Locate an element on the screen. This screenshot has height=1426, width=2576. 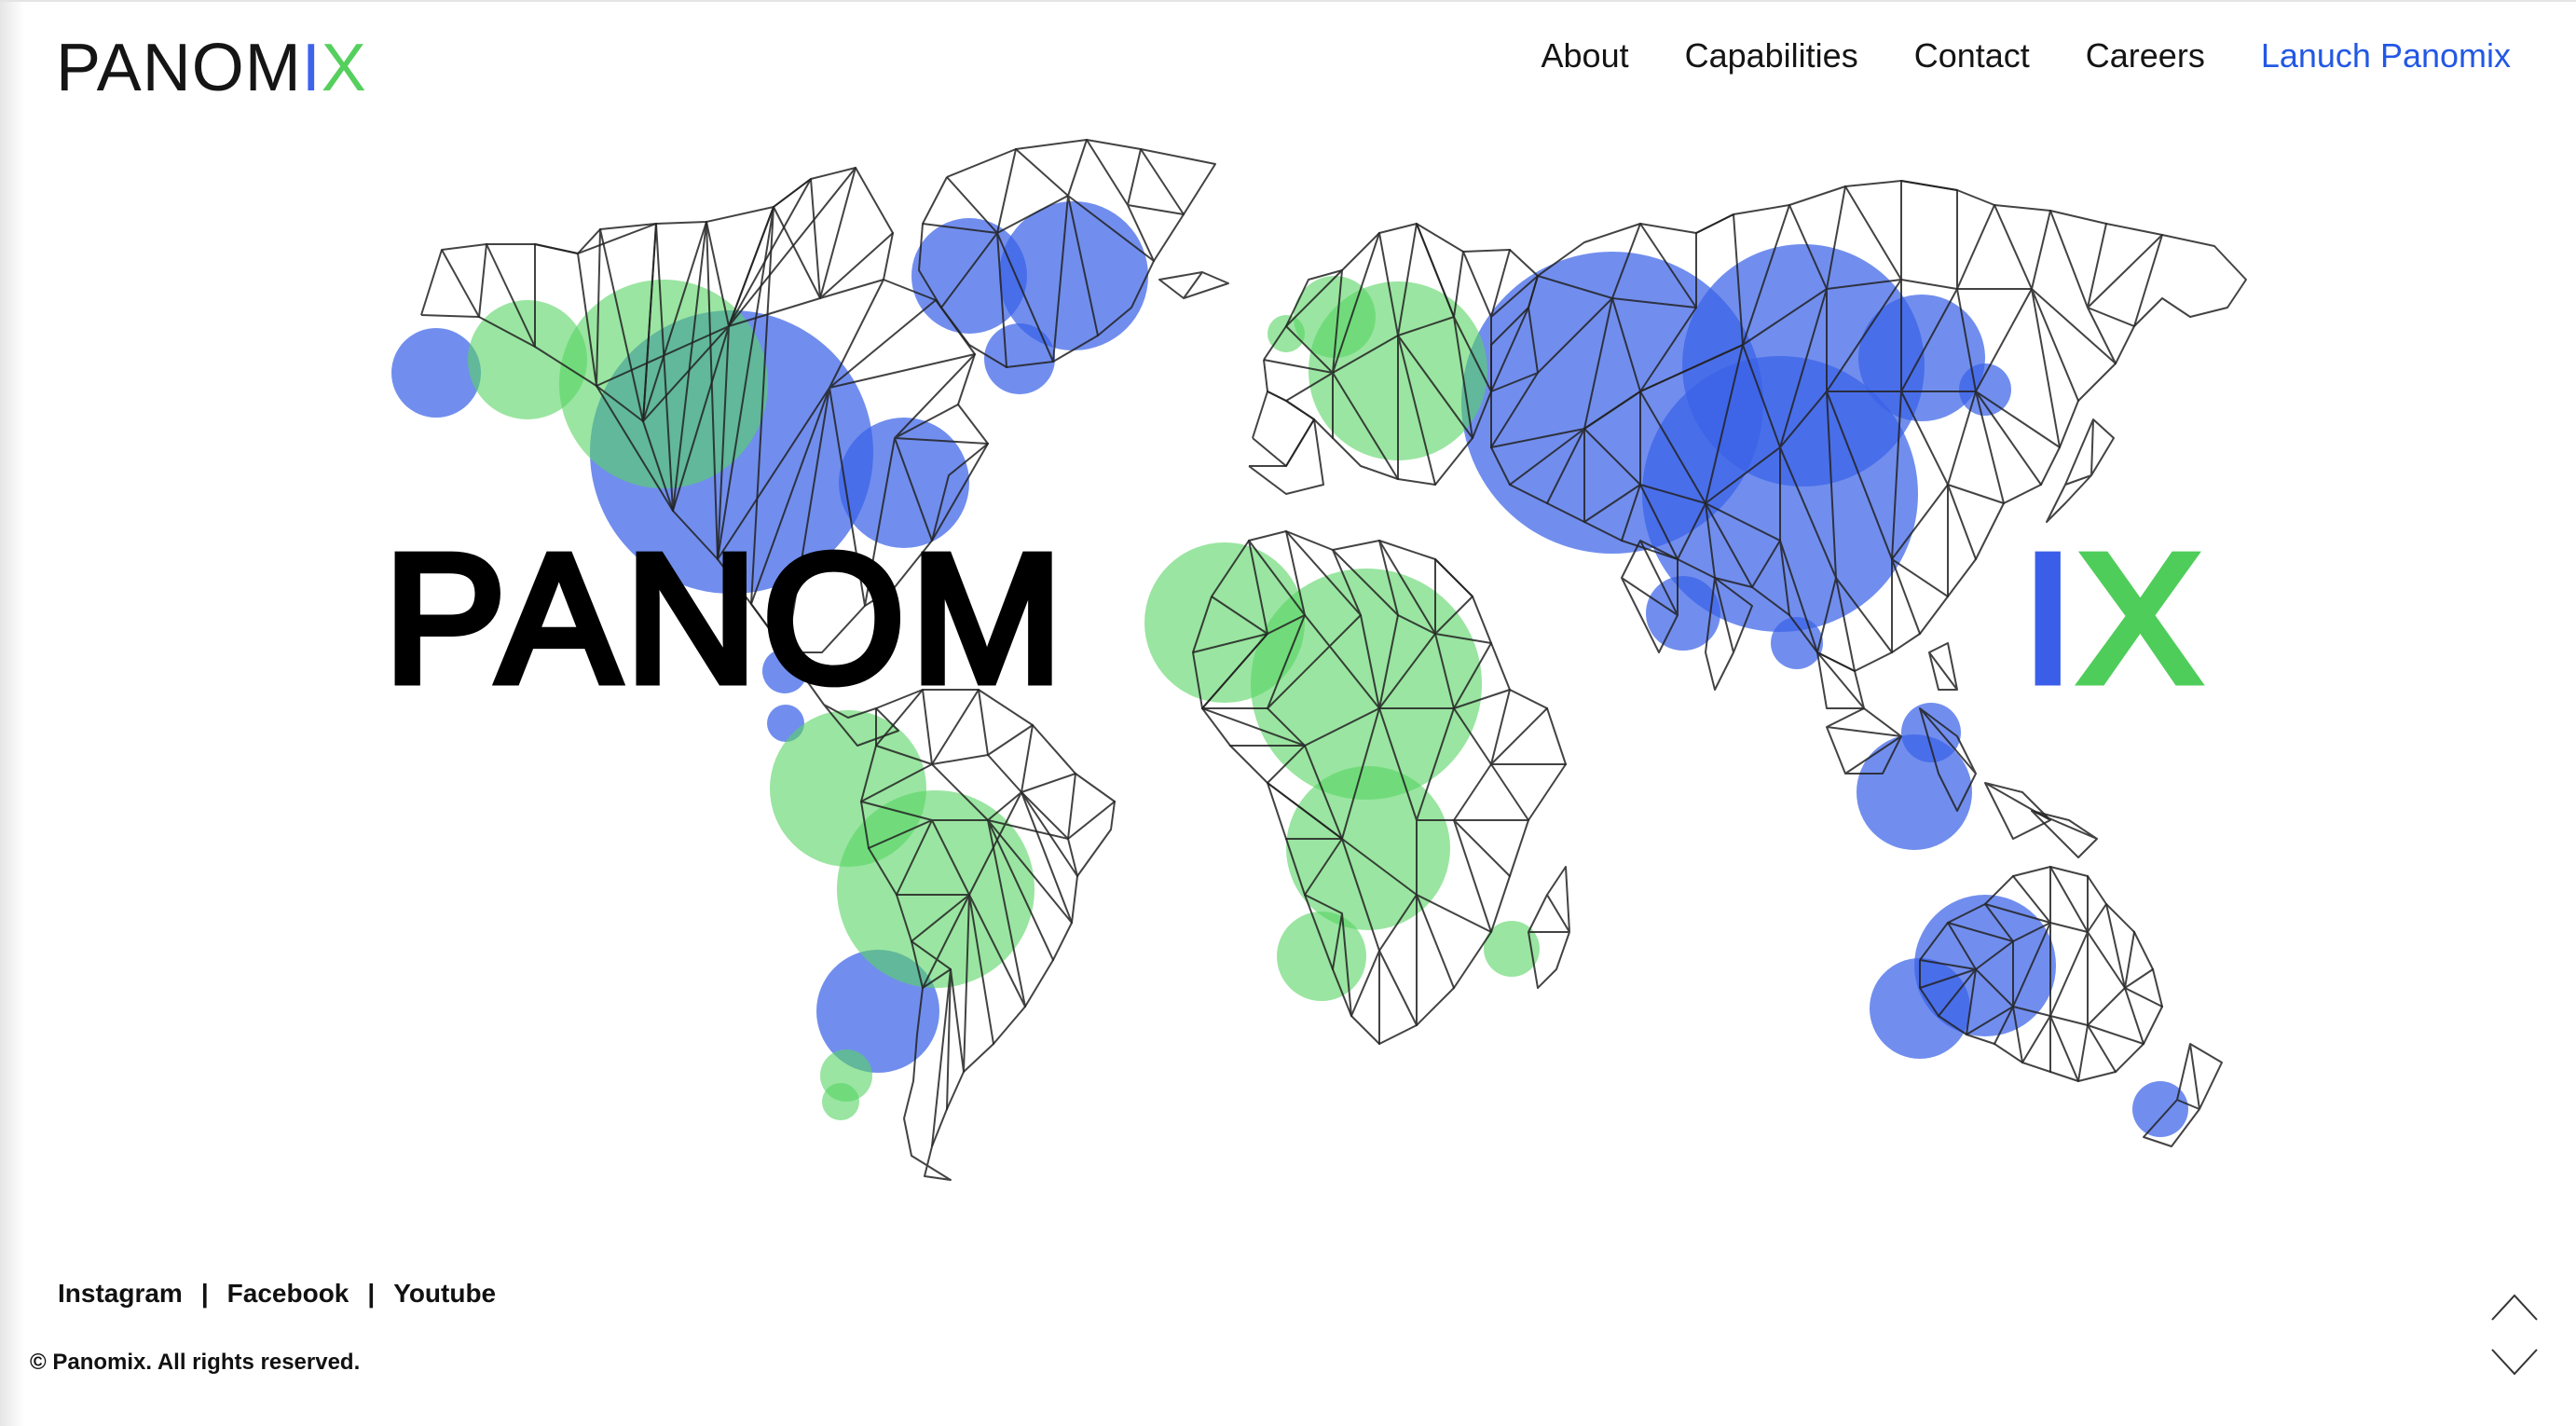
nav-link-careers: Careers is located at coordinates (2145, 56).